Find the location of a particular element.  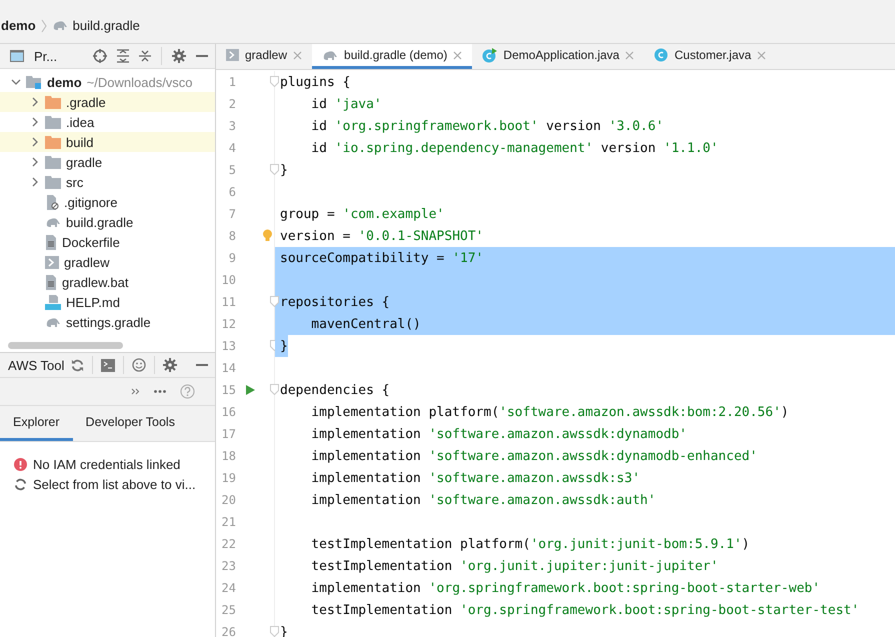

editor-tab: DemoApplication.java is located at coordinates (558, 56).